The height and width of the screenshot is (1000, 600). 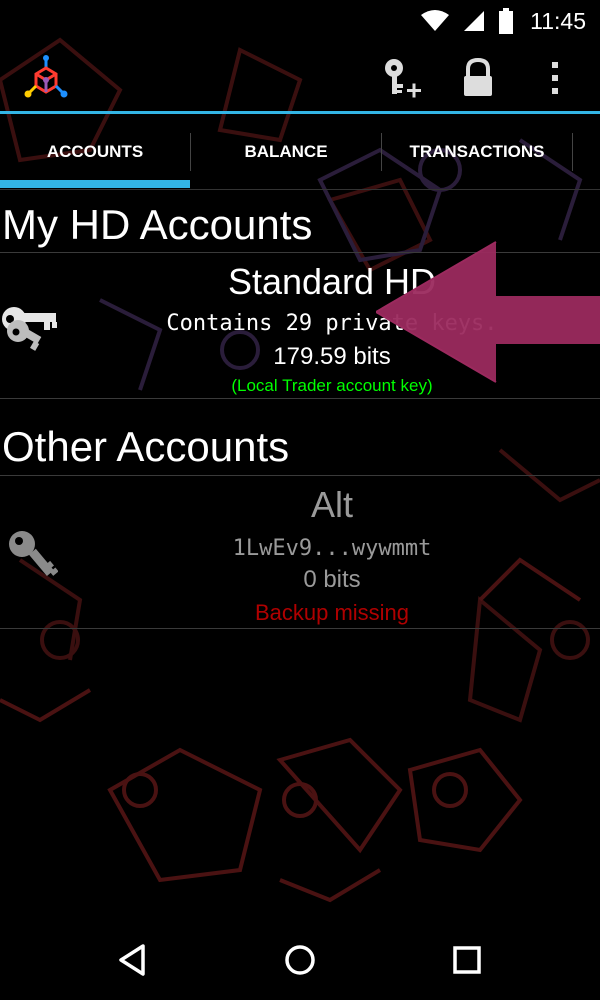 What do you see at coordinates (474, 21) in the screenshot?
I see `cell-signal-icon` at bounding box center [474, 21].